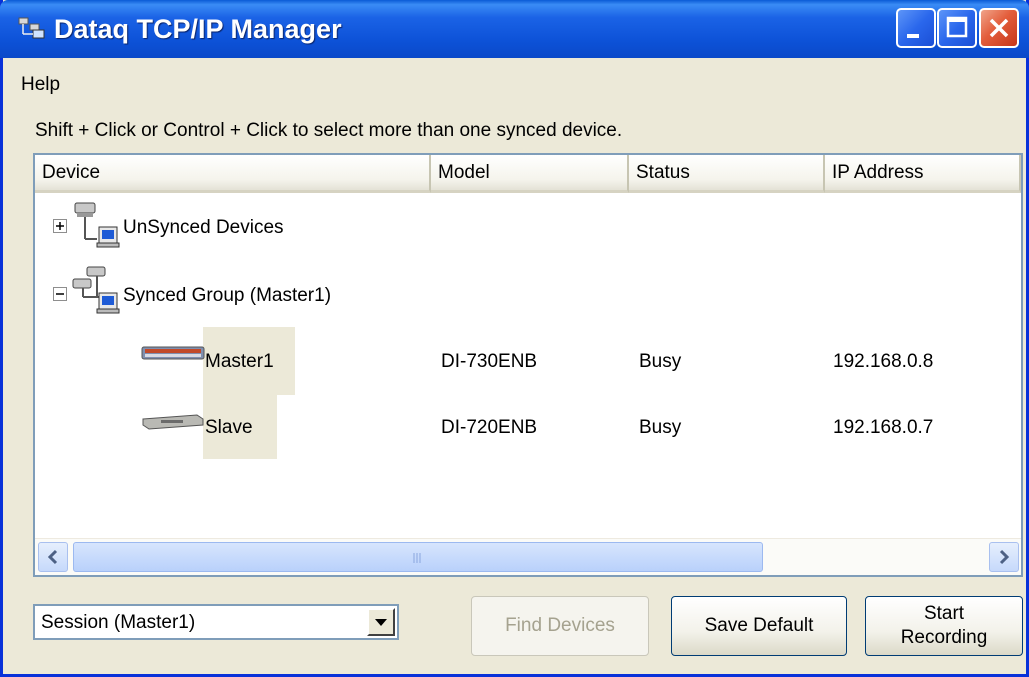 The image size is (1029, 677). I want to click on network-app-icon, so click(31, 28).